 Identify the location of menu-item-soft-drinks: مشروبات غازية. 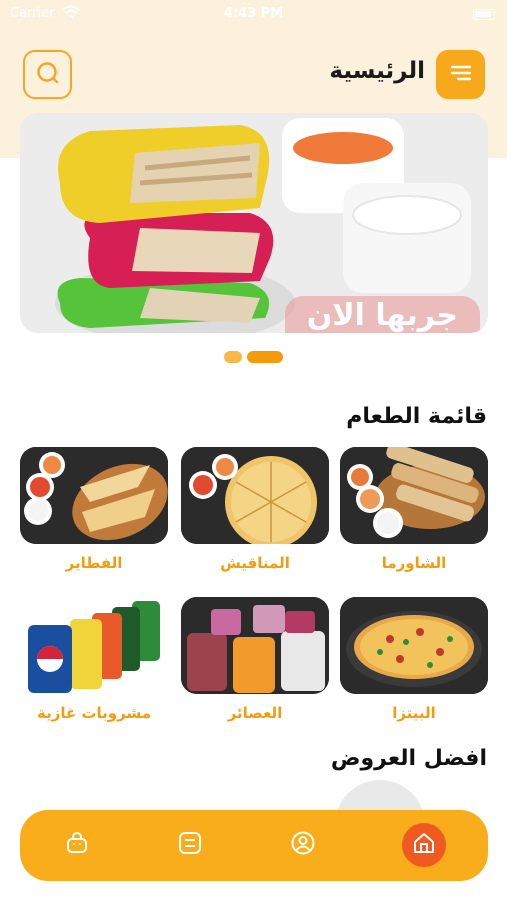
(94, 659).